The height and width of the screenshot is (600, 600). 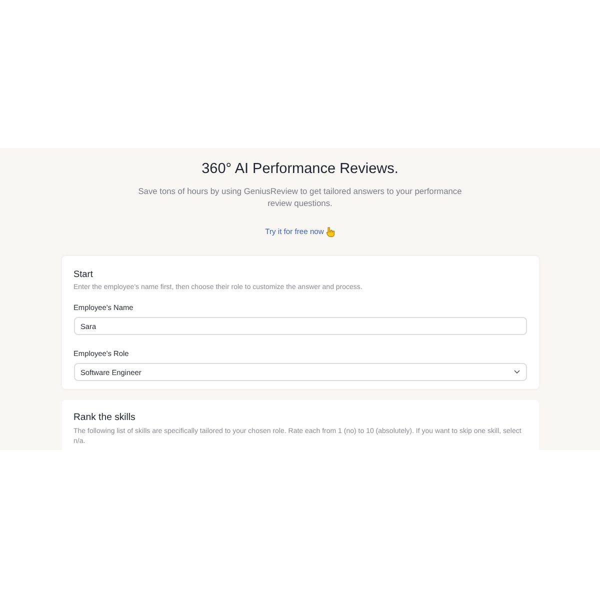 I want to click on page-subtitle: Save tons of hours by using GeniusReview to get tailored answers to your performance review questions., so click(x=300, y=197).